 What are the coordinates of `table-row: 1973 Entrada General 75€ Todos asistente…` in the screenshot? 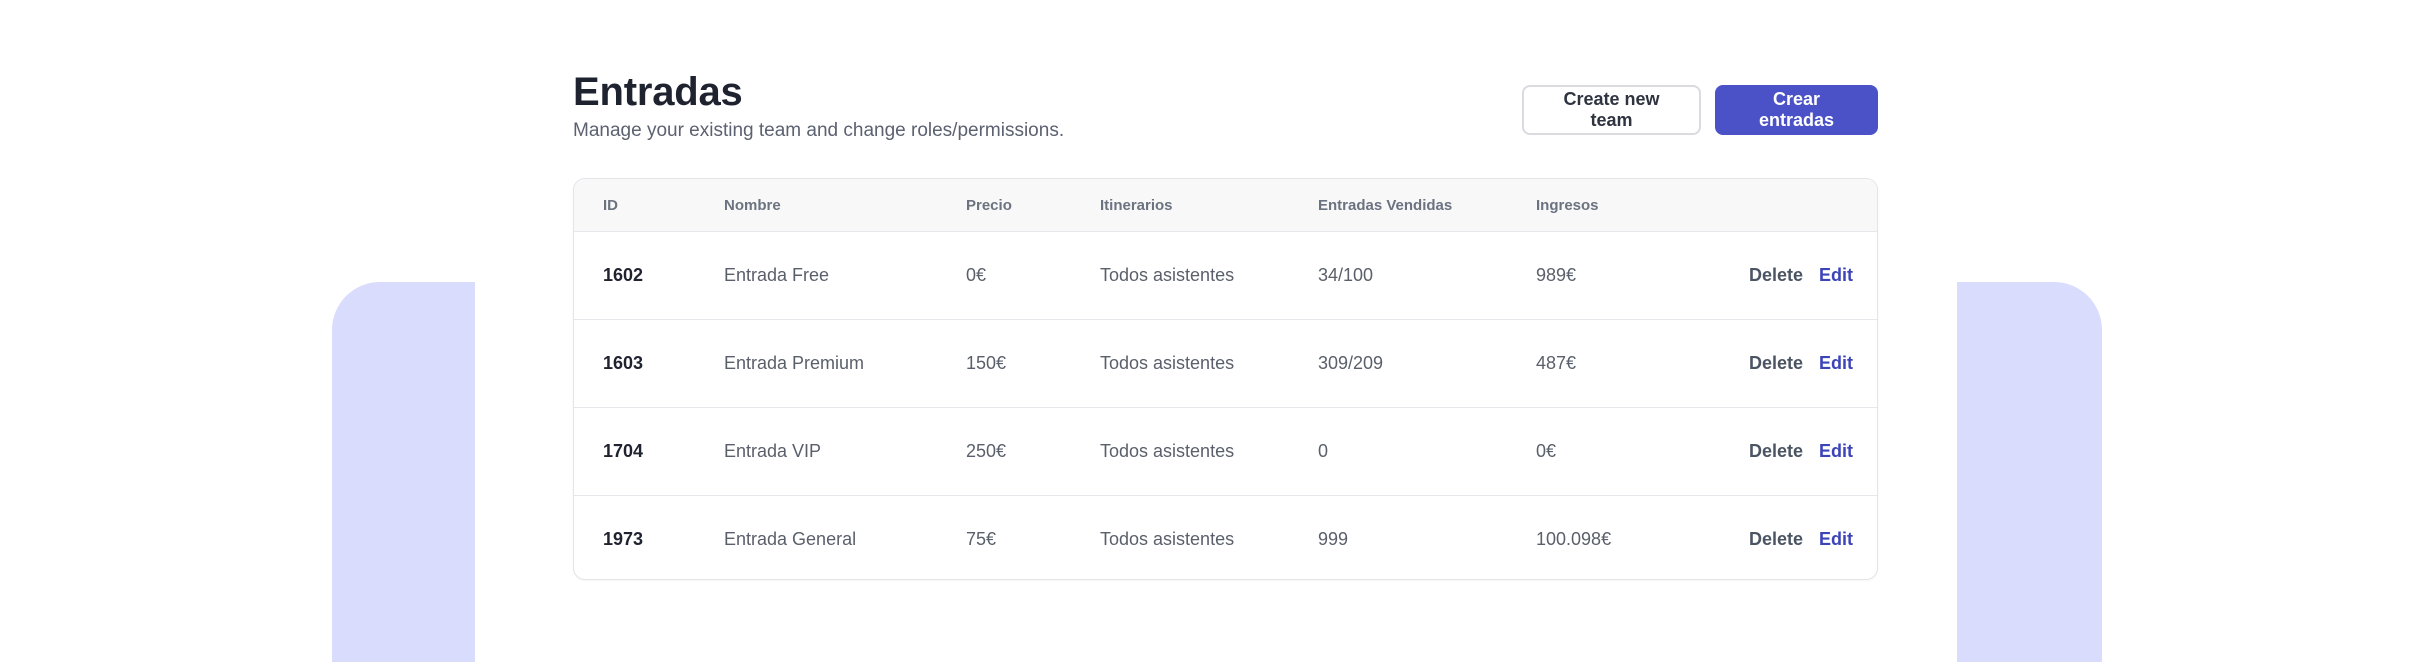 It's located at (1225, 537).